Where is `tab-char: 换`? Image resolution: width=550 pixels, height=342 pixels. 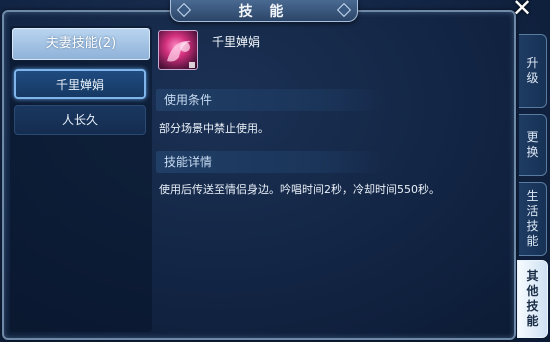
tab-char: 换 is located at coordinates (532, 152).